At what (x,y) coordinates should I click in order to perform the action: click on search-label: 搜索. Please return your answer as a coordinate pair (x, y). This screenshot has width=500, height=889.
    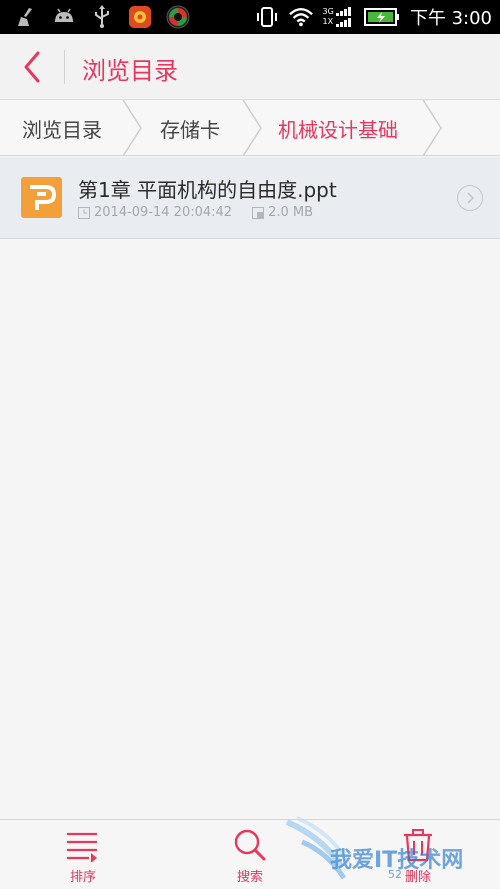
    Looking at the image, I should click on (249, 877).